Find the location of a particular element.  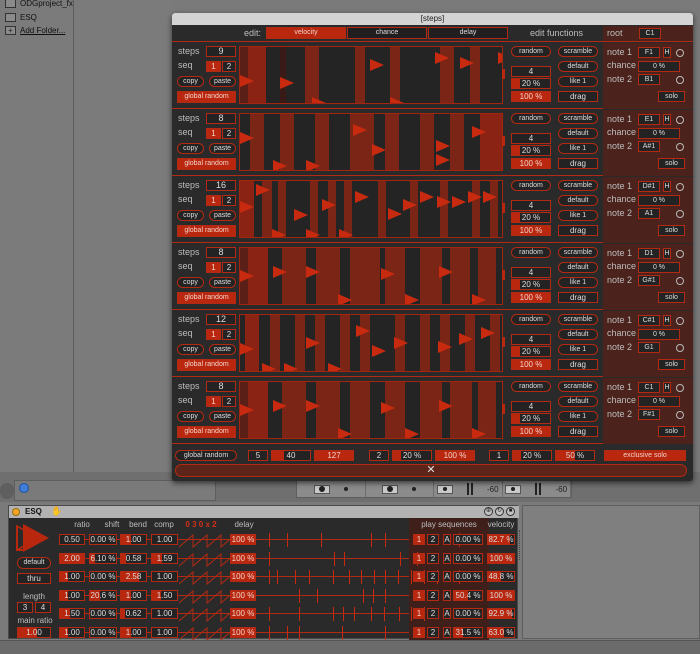

default-button: default is located at coordinates (578, 133).